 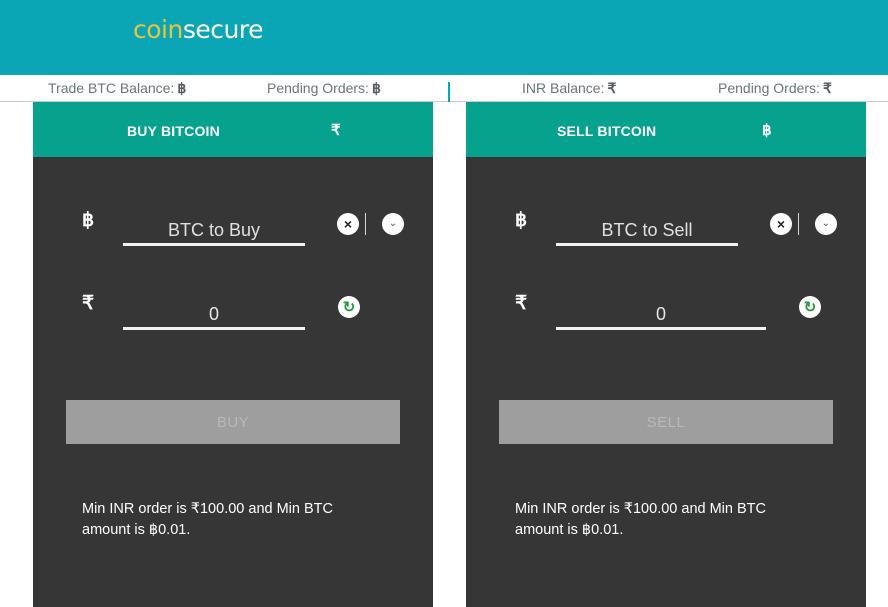 I want to click on pending-inr-orders-label: Pending Orders:, so click(x=769, y=88).